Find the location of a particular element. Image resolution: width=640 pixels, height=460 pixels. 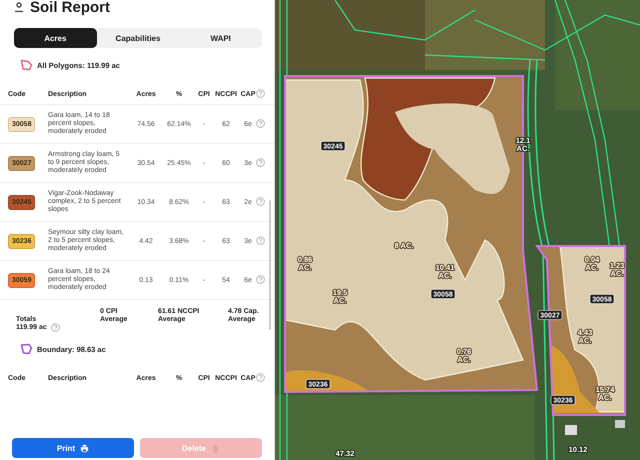

panel-title: Soil Report is located at coordinates (70, 7).